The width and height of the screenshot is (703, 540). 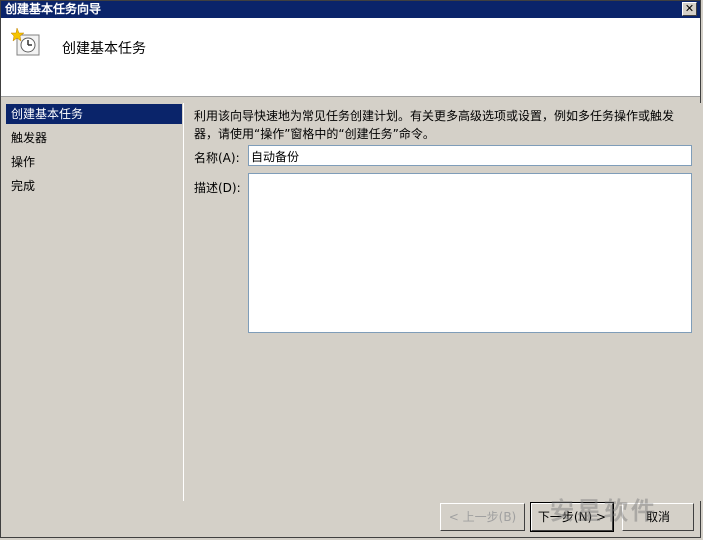 What do you see at coordinates (104, 49) in the screenshot?
I see `wizard-title: 创建基本任务` at bounding box center [104, 49].